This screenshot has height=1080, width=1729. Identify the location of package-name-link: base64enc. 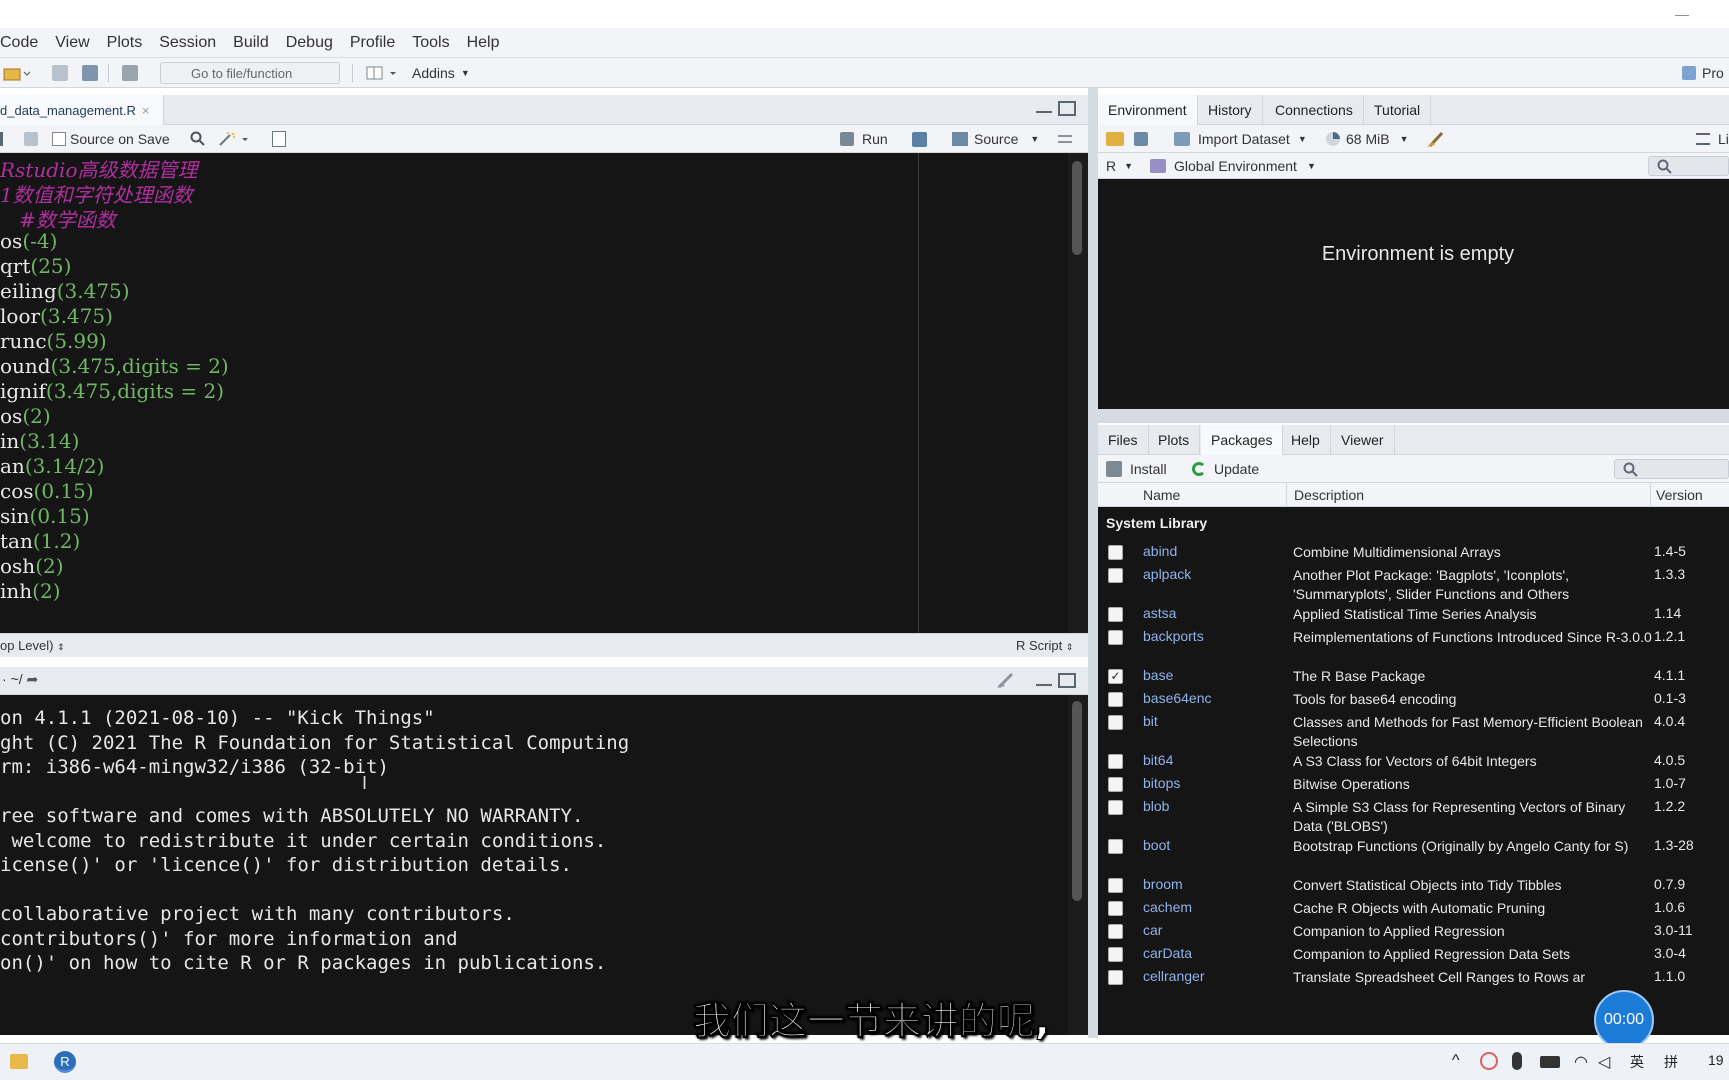
(1177, 698).